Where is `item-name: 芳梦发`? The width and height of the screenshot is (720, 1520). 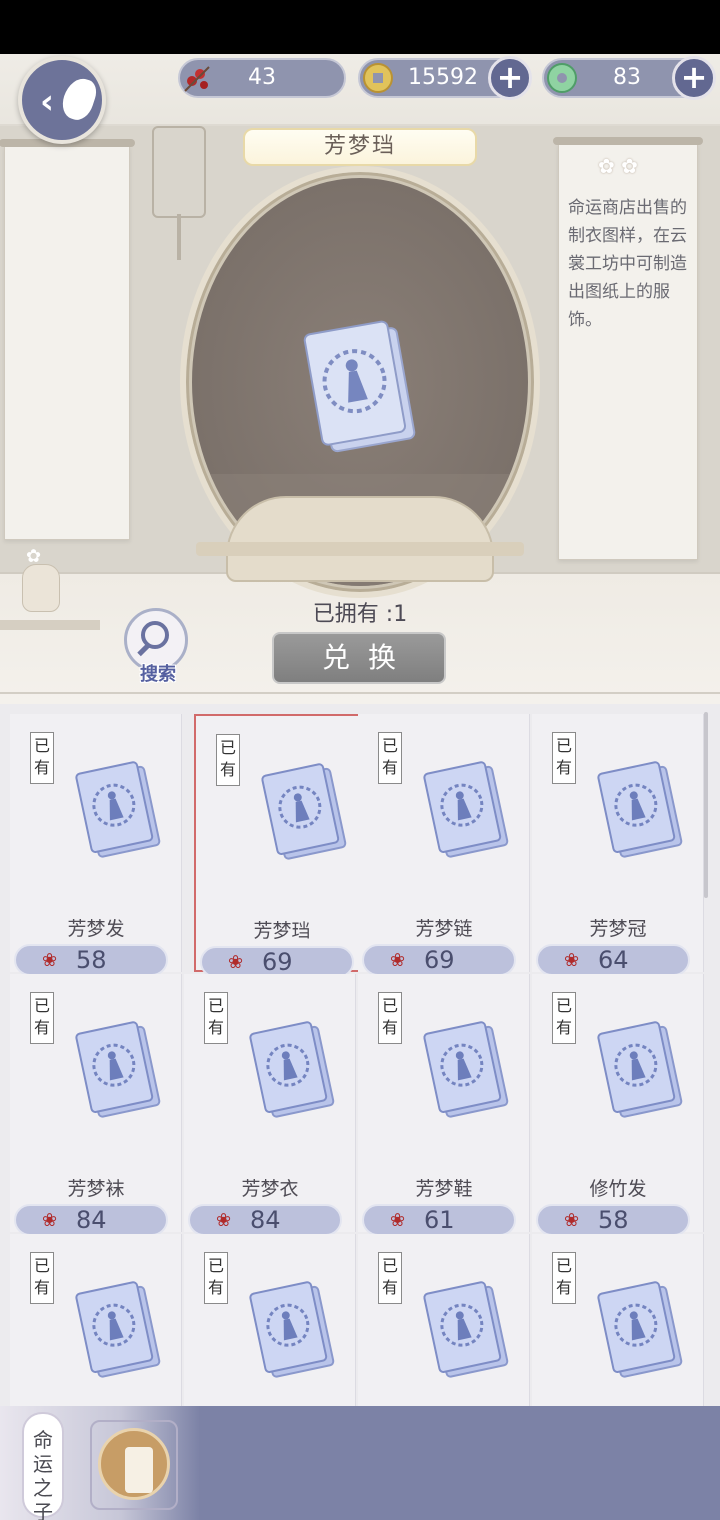
item-name: 芳梦发 is located at coordinates (96, 929).